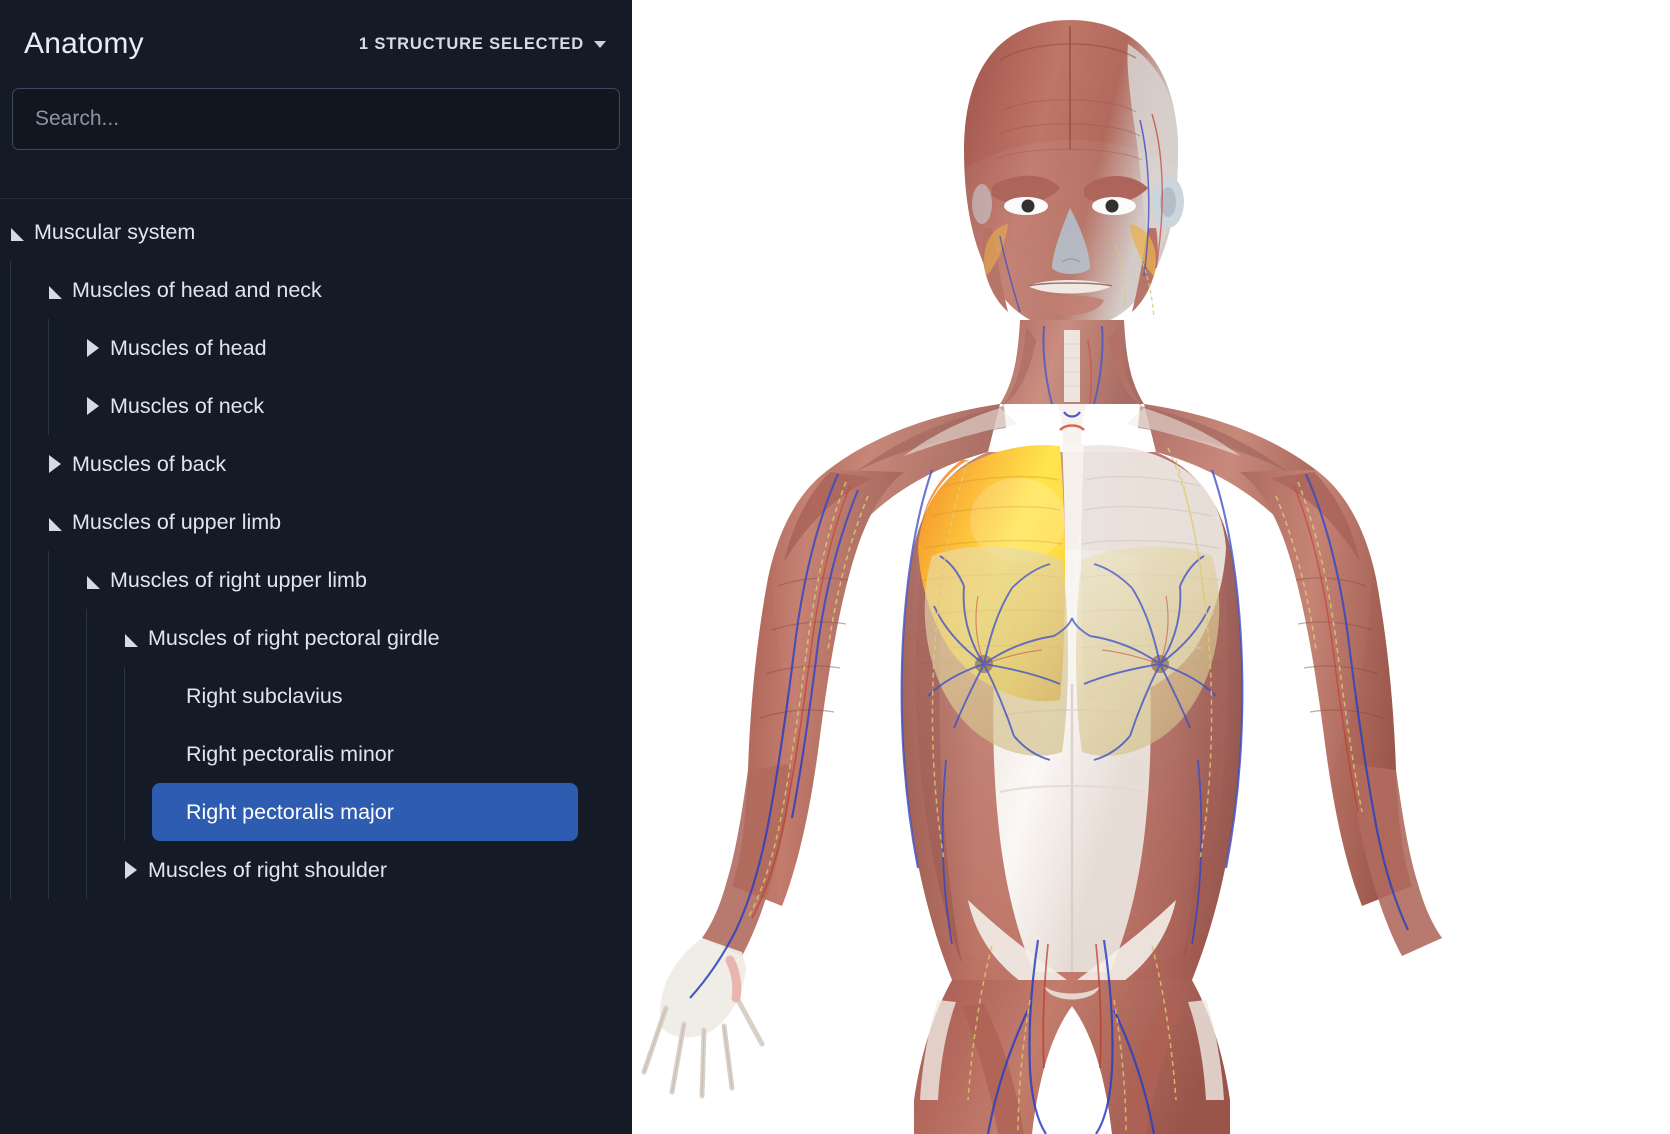 Image resolution: width=1670 pixels, height=1134 pixels. I want to click on search-input, so click(316, 119).